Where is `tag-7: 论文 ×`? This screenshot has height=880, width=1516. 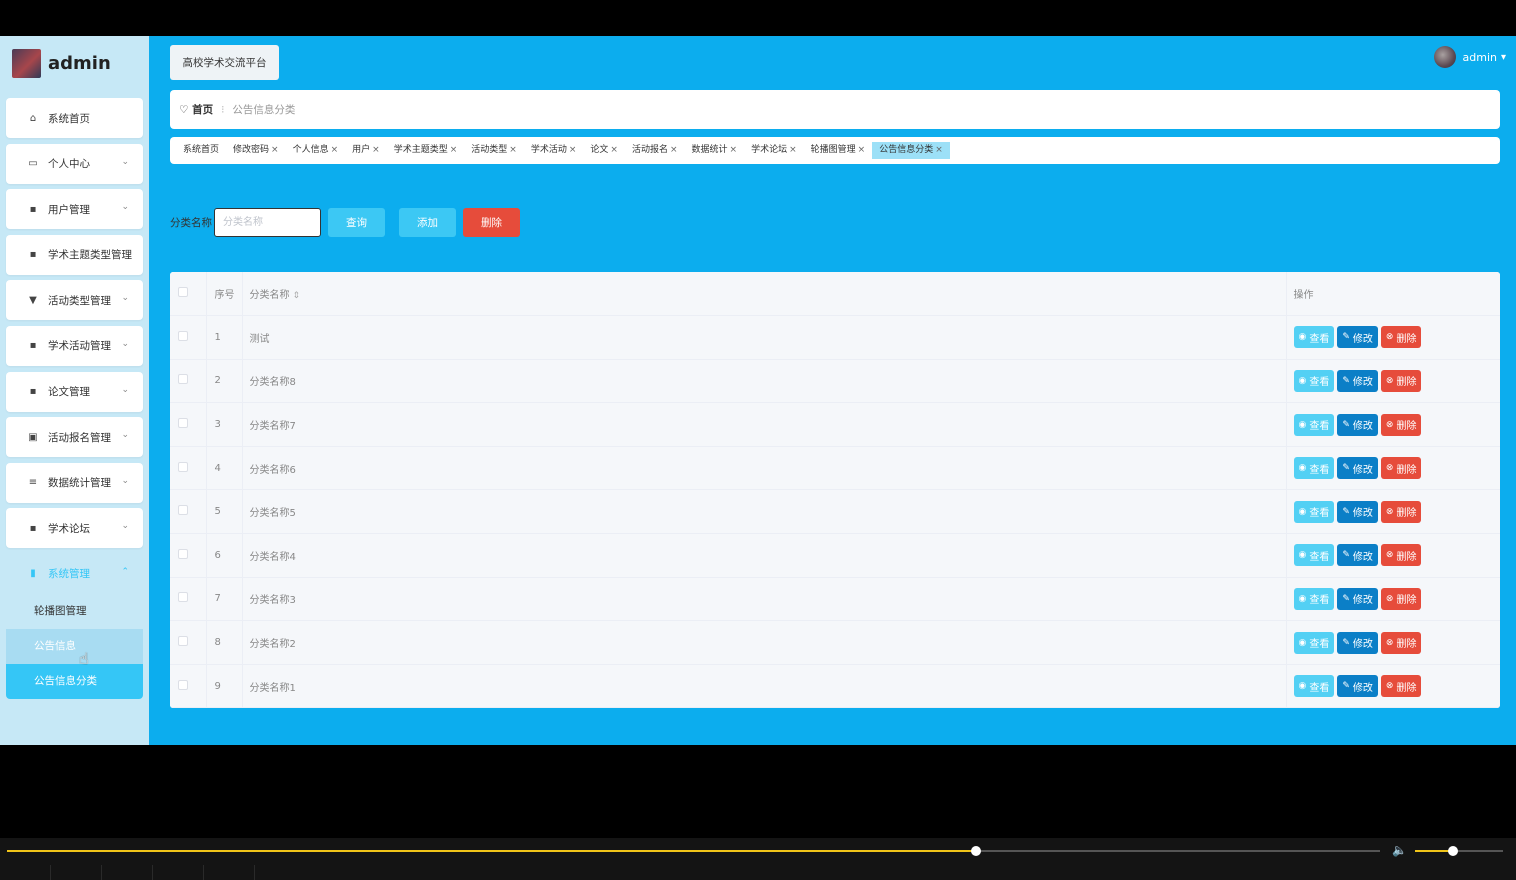 tag-7: 论文 × is located at coordinates (604, 150).